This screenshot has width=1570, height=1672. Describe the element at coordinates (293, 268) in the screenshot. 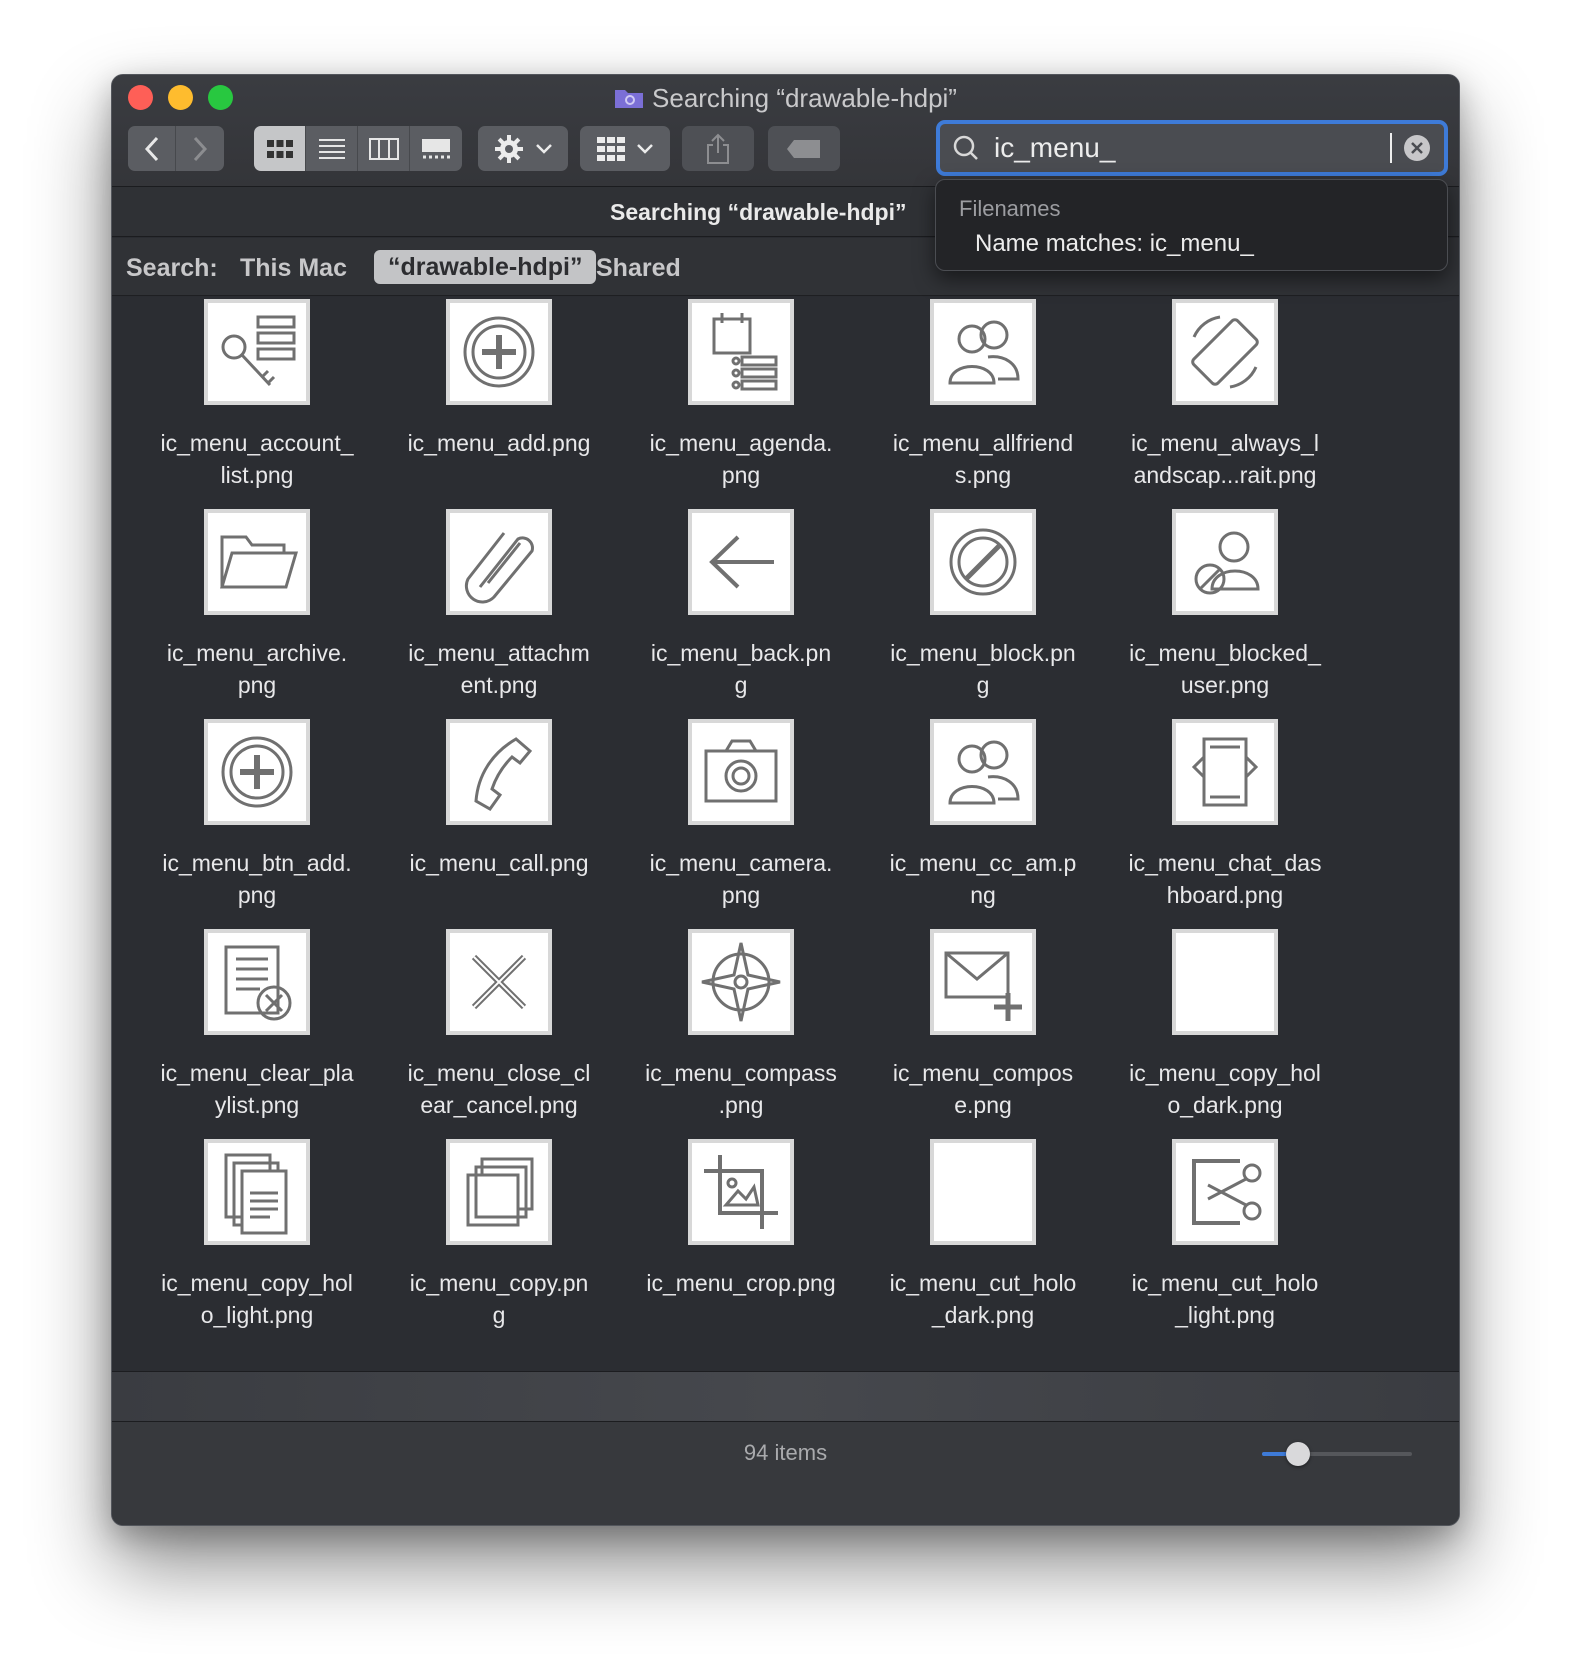

I see `scope-this-mac: This Mac` at that location.